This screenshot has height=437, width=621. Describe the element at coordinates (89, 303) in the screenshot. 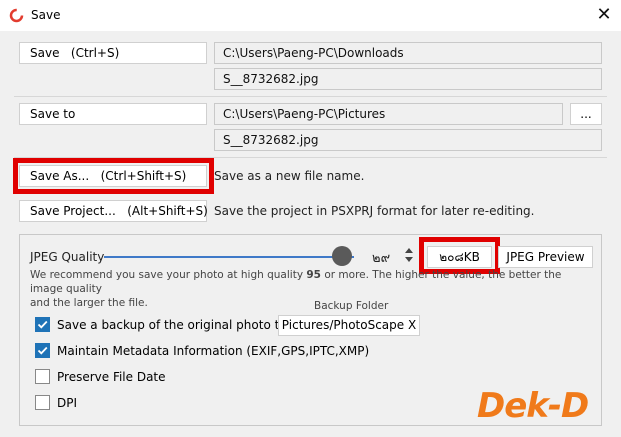

I see `recommendation-text: and the larger the file.` at that location.